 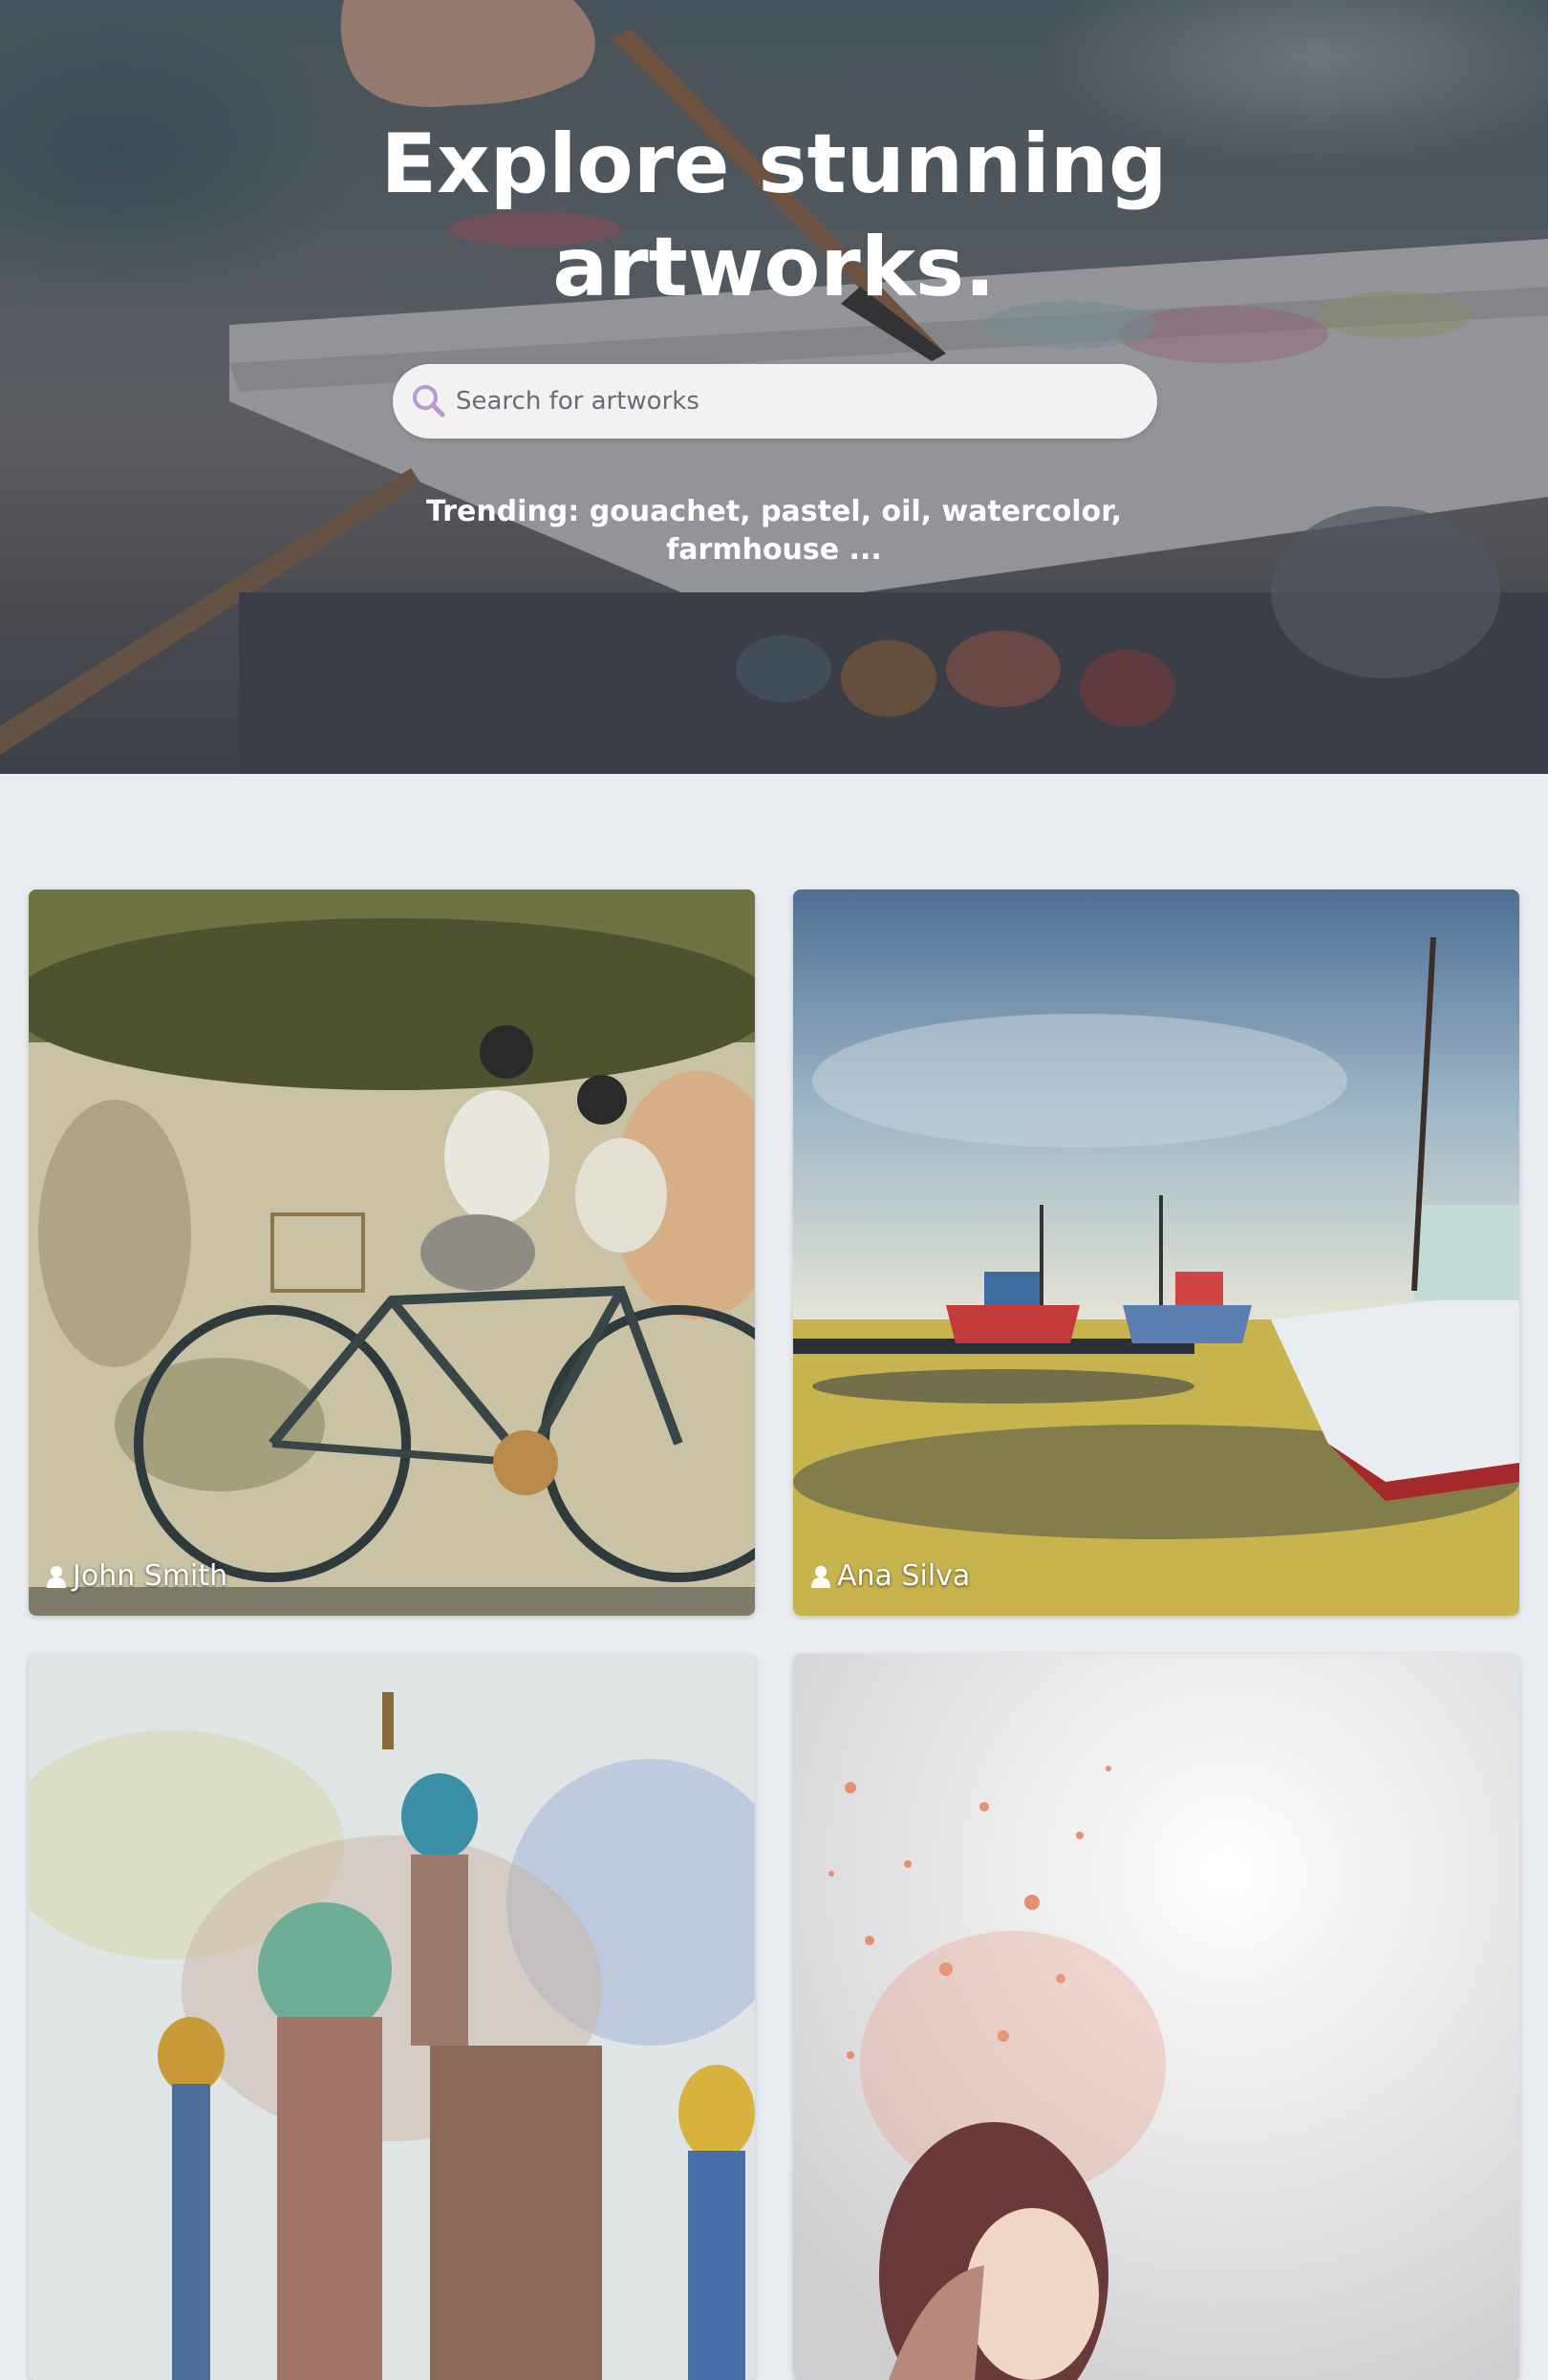 I want to click on author-name: Ana Silva, so click(x=904, y=1576).